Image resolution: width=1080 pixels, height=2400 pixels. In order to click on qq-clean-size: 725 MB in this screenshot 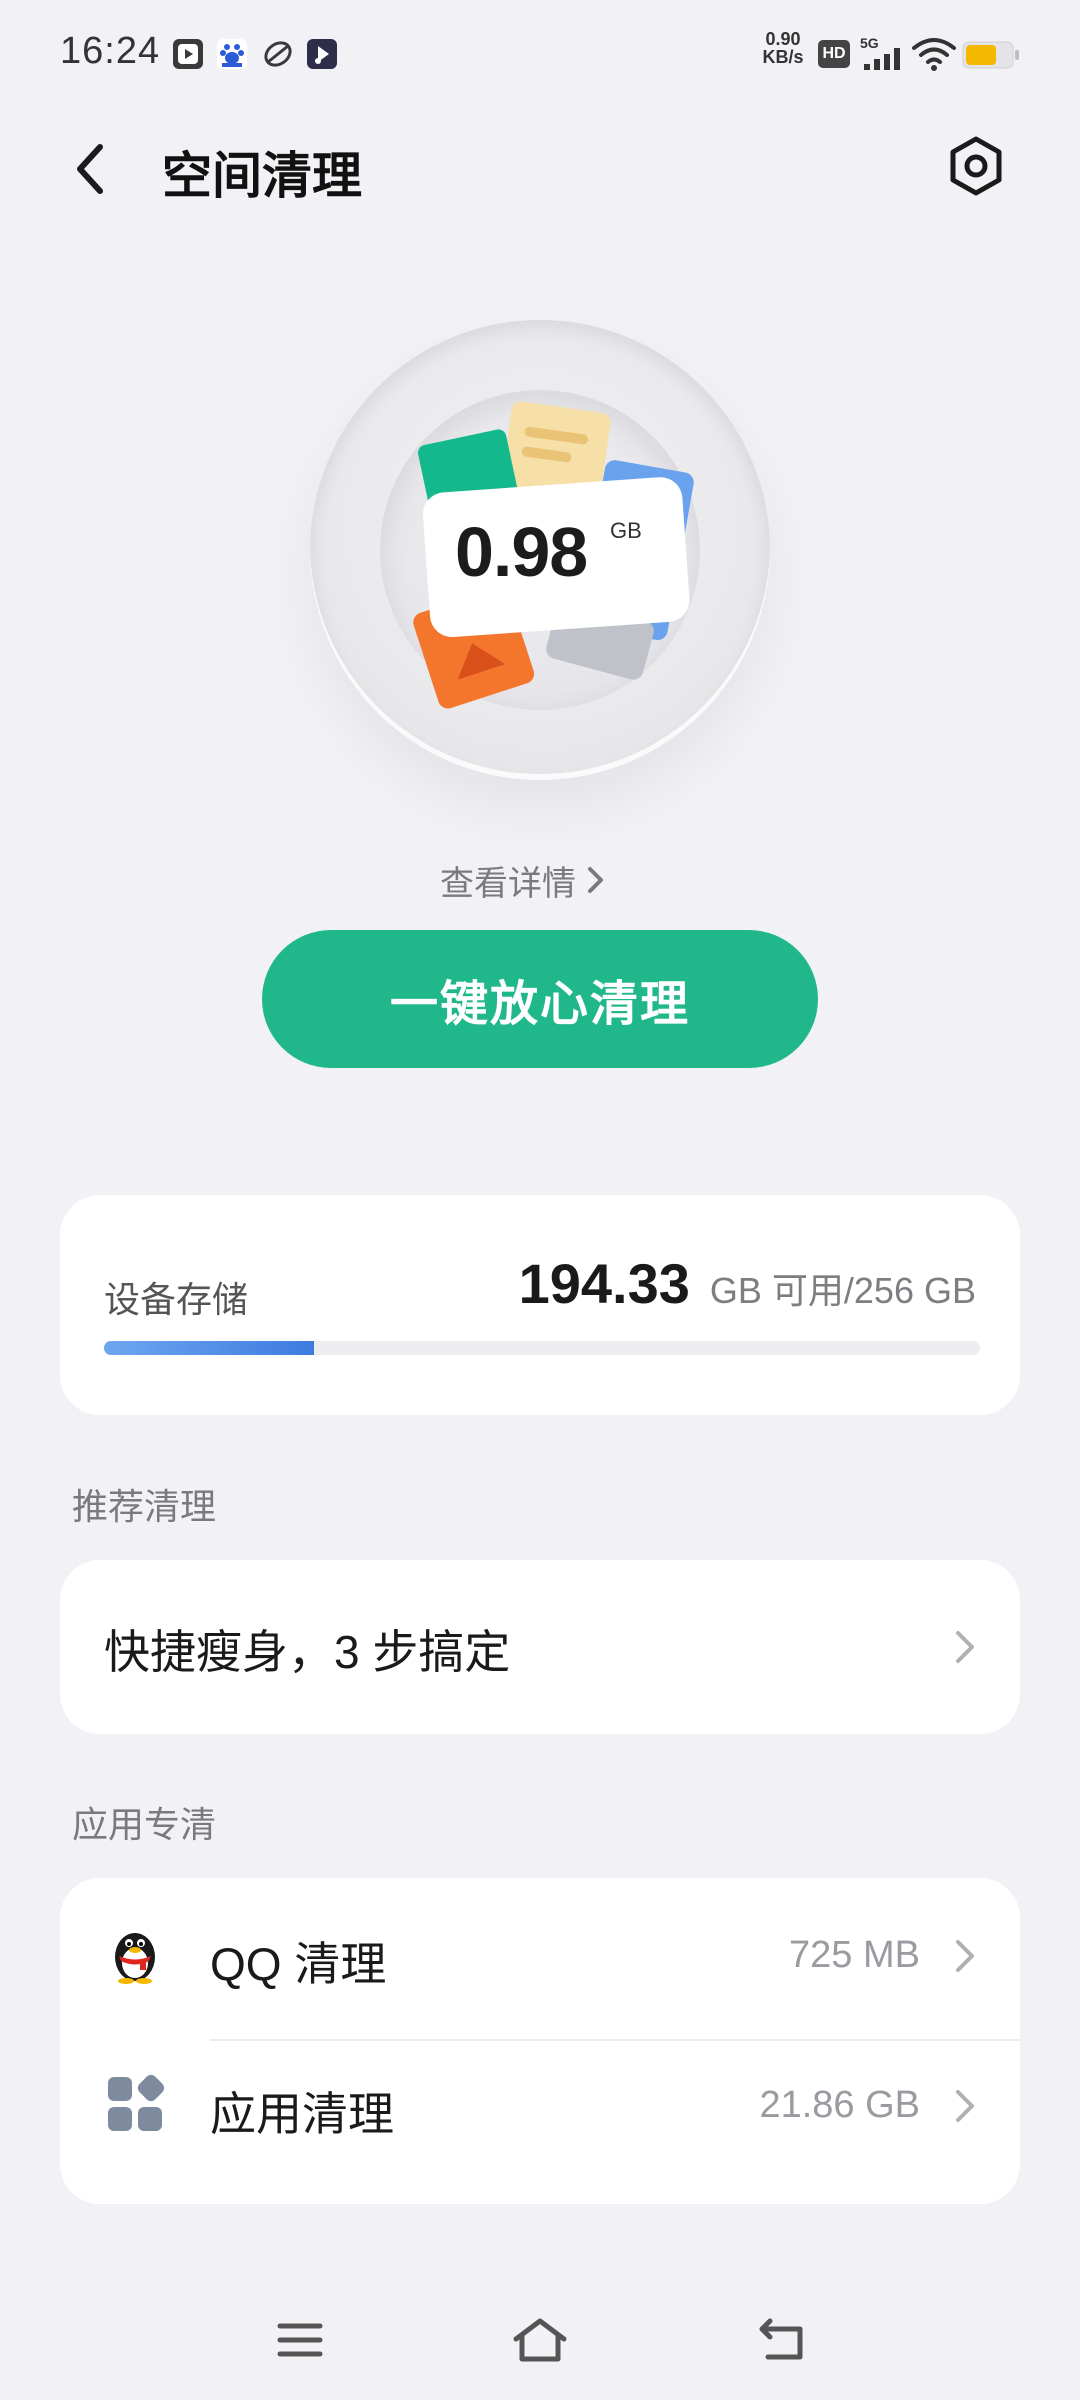, I will do `click(854, 1955)`.